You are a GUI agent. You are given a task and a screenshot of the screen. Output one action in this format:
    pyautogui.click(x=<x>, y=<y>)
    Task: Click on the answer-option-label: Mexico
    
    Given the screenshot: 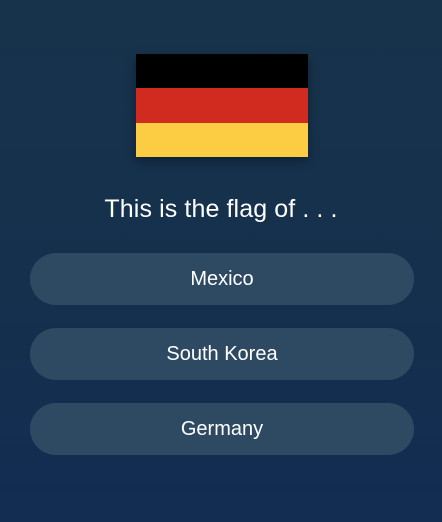 What is the action you would take?
    pyautogui.click(x=222, y=278)
    